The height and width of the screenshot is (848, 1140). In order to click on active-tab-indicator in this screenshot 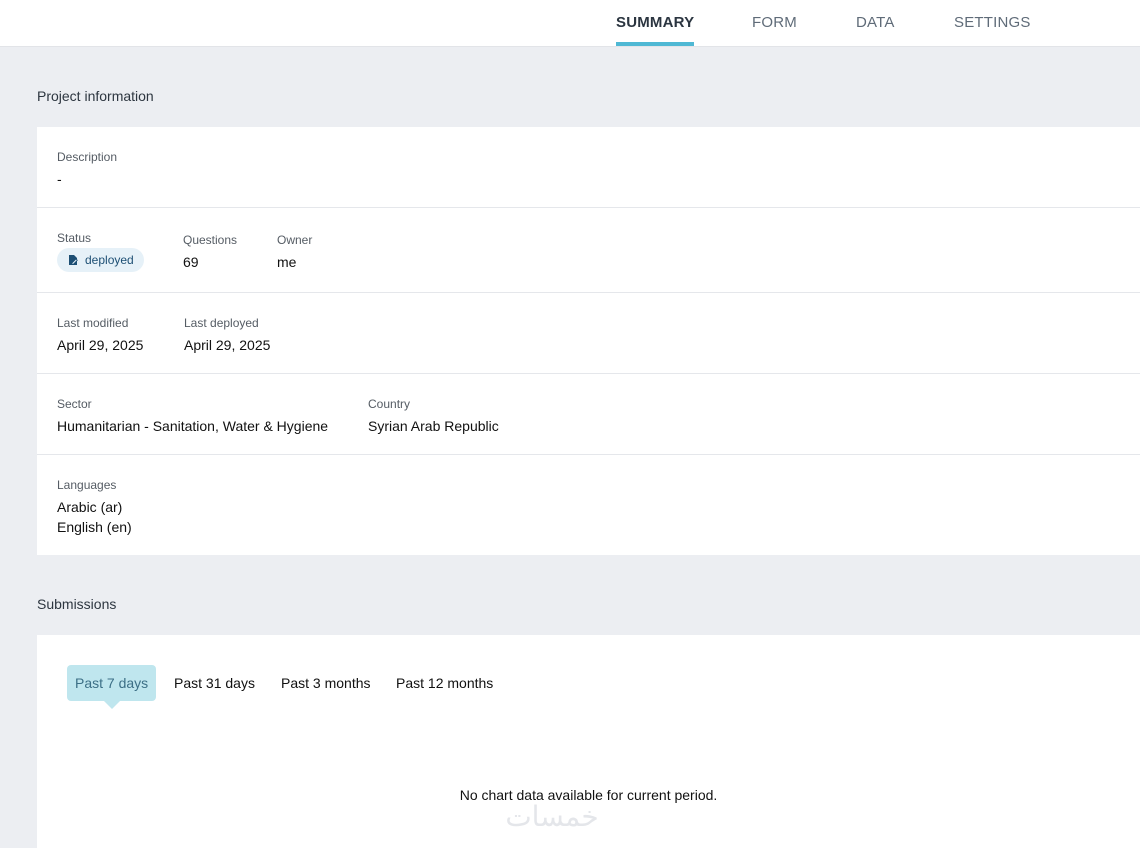, I will do `click(655, 44)`.